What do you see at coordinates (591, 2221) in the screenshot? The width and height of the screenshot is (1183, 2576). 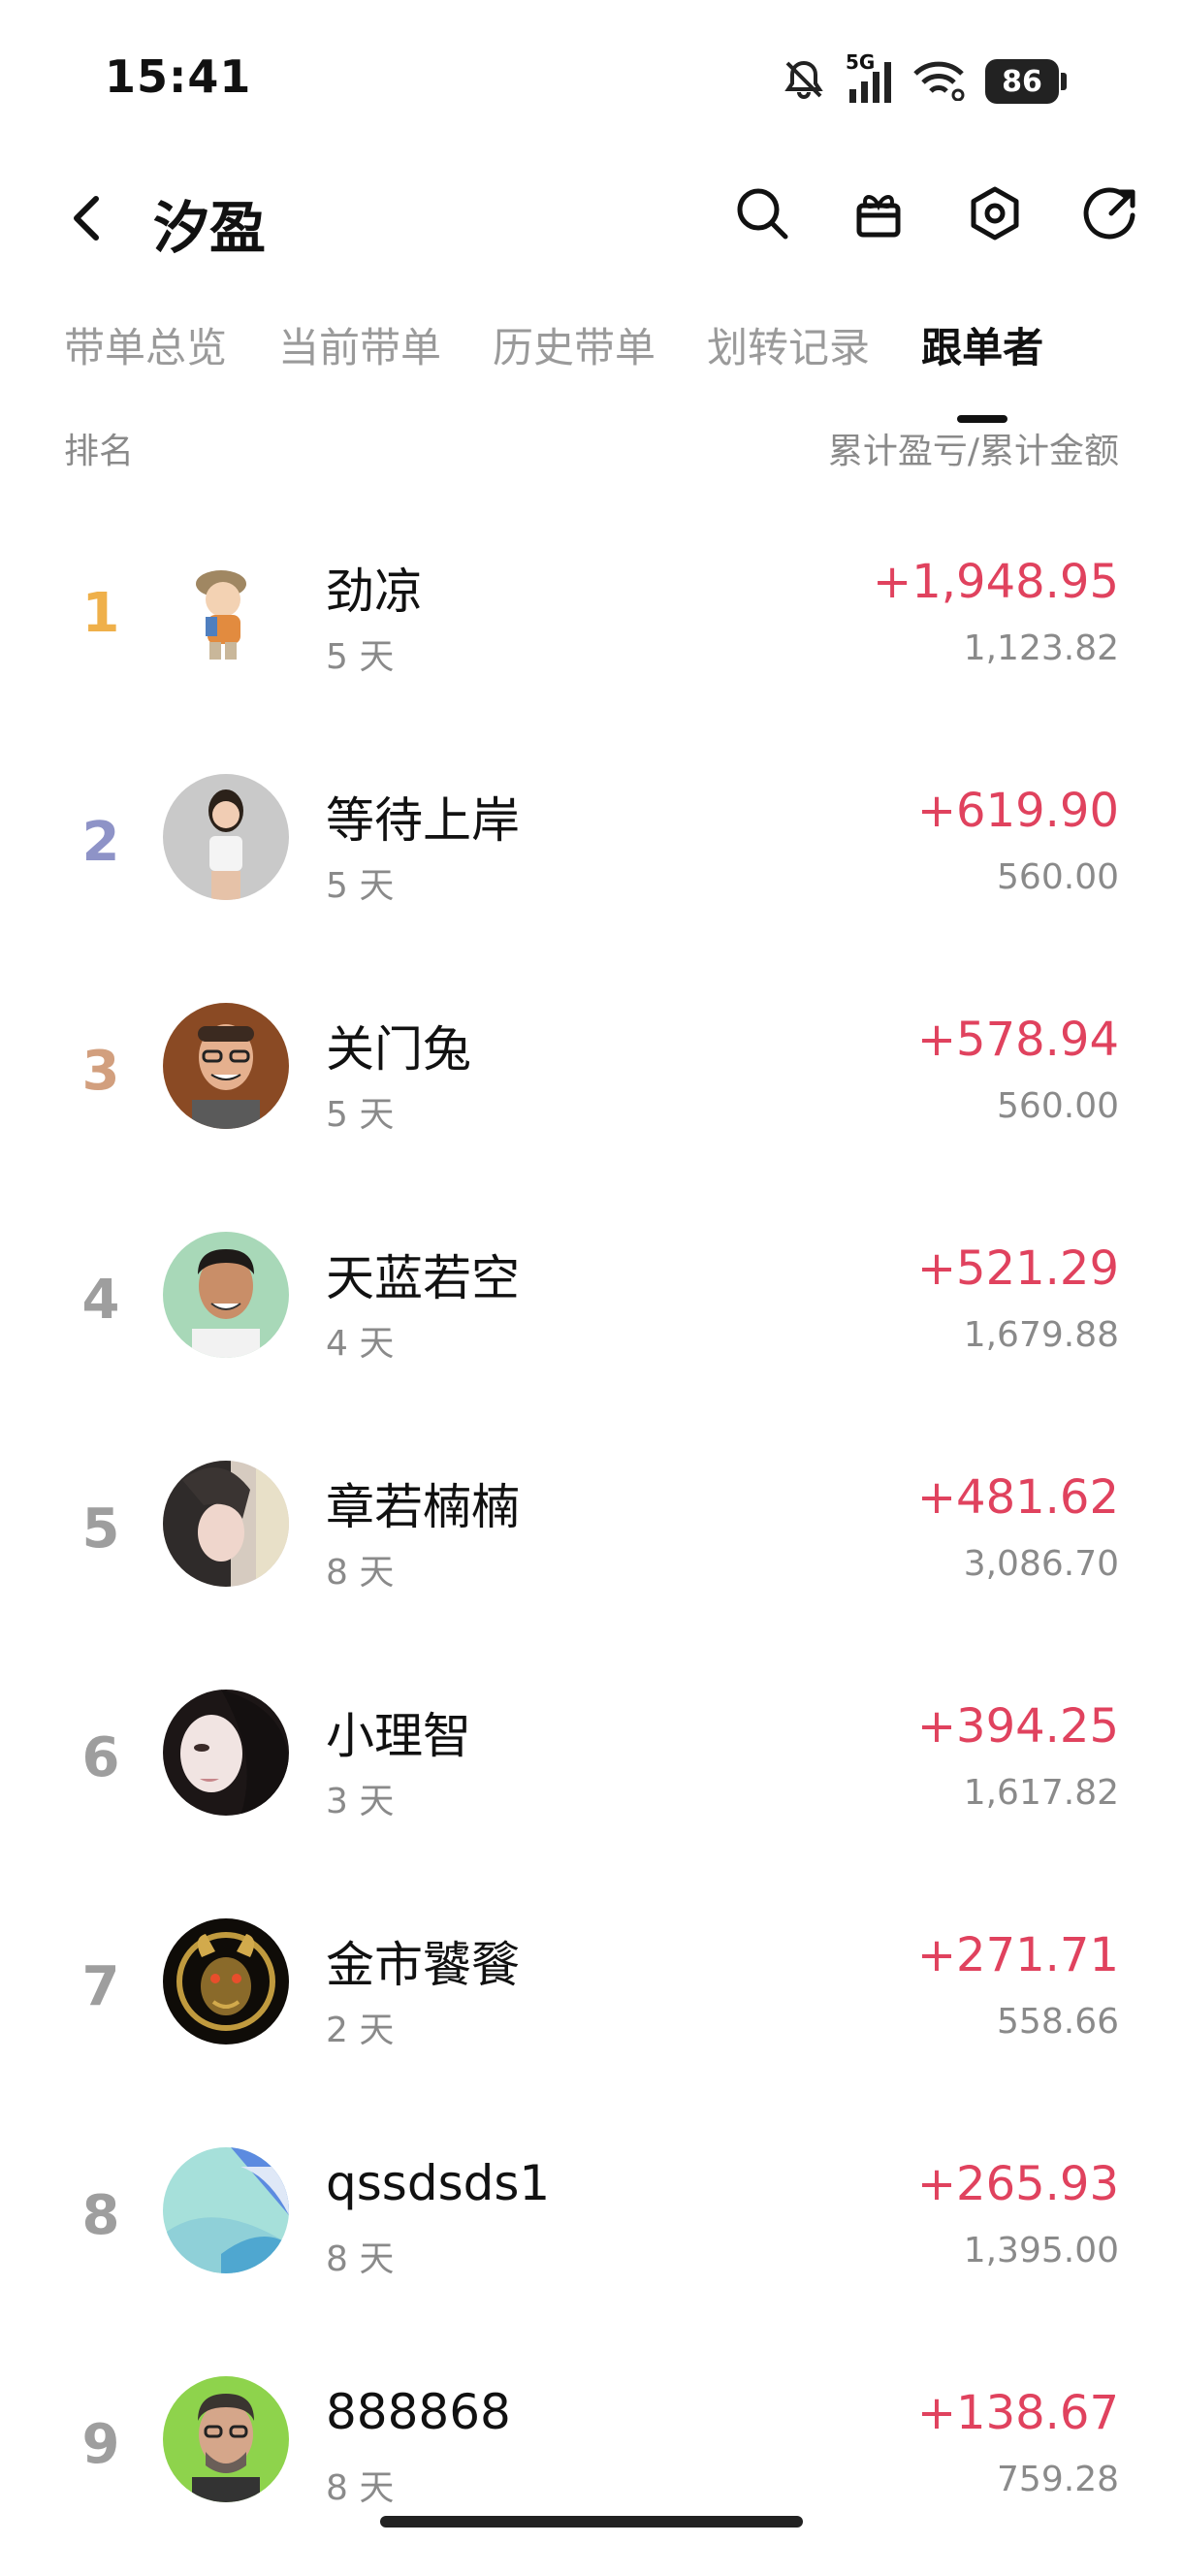 I see `list-item: 8 qssdsds1 8 天 +265.93 1,395.00` at bounding box center [591, 2221].